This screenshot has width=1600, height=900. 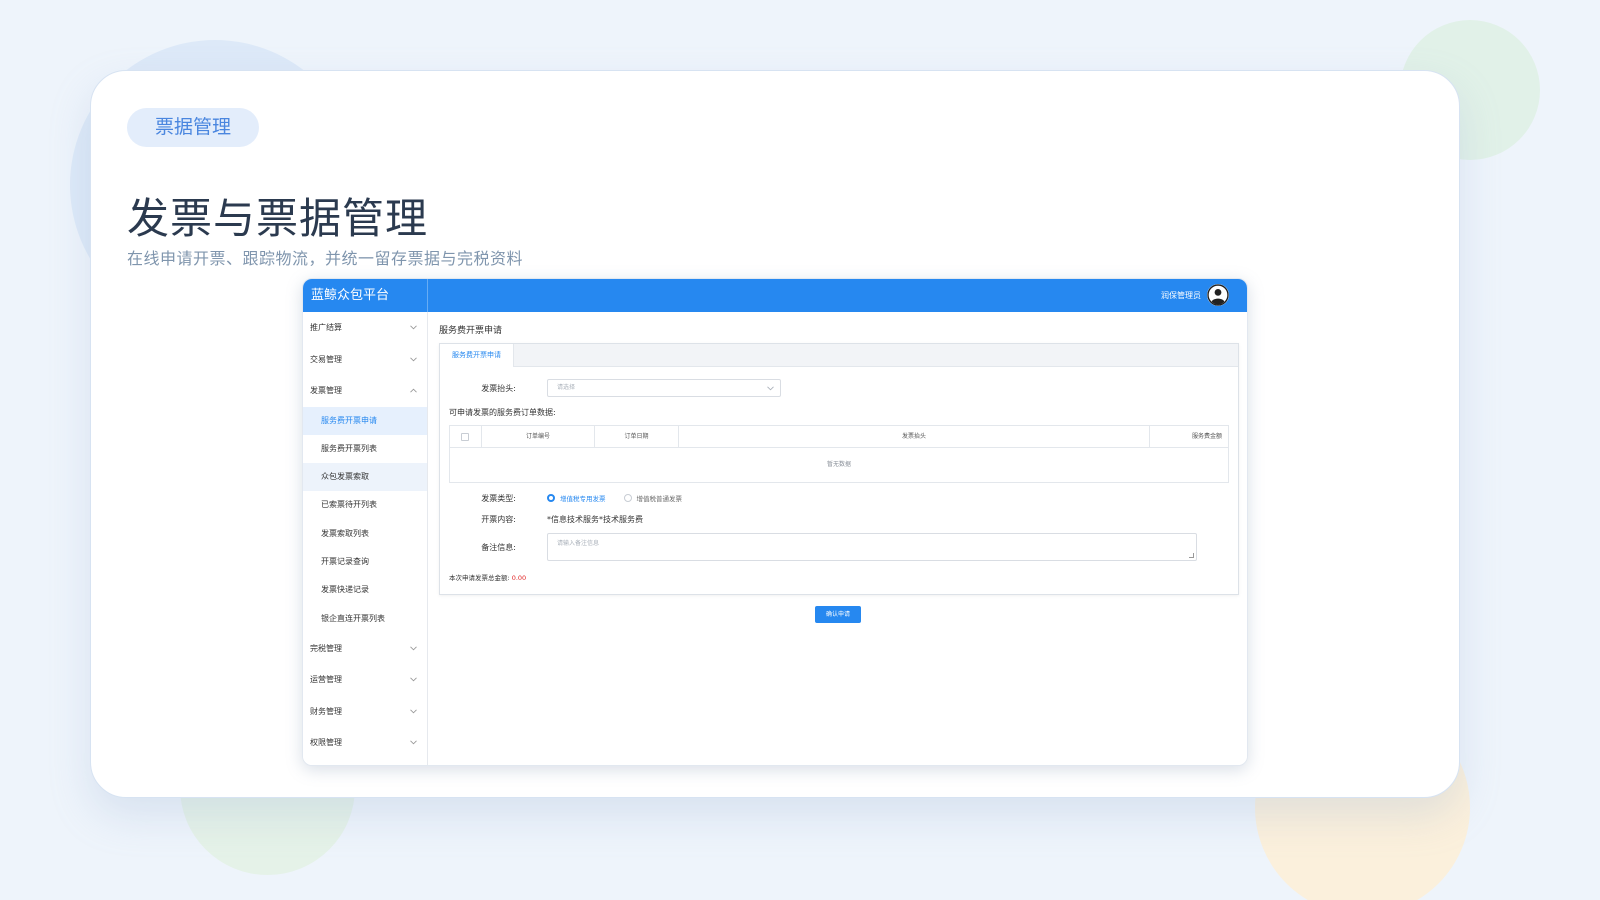 I want to click on brand-logo: 蓝鲸众包平台, so click(x=365, y=295).